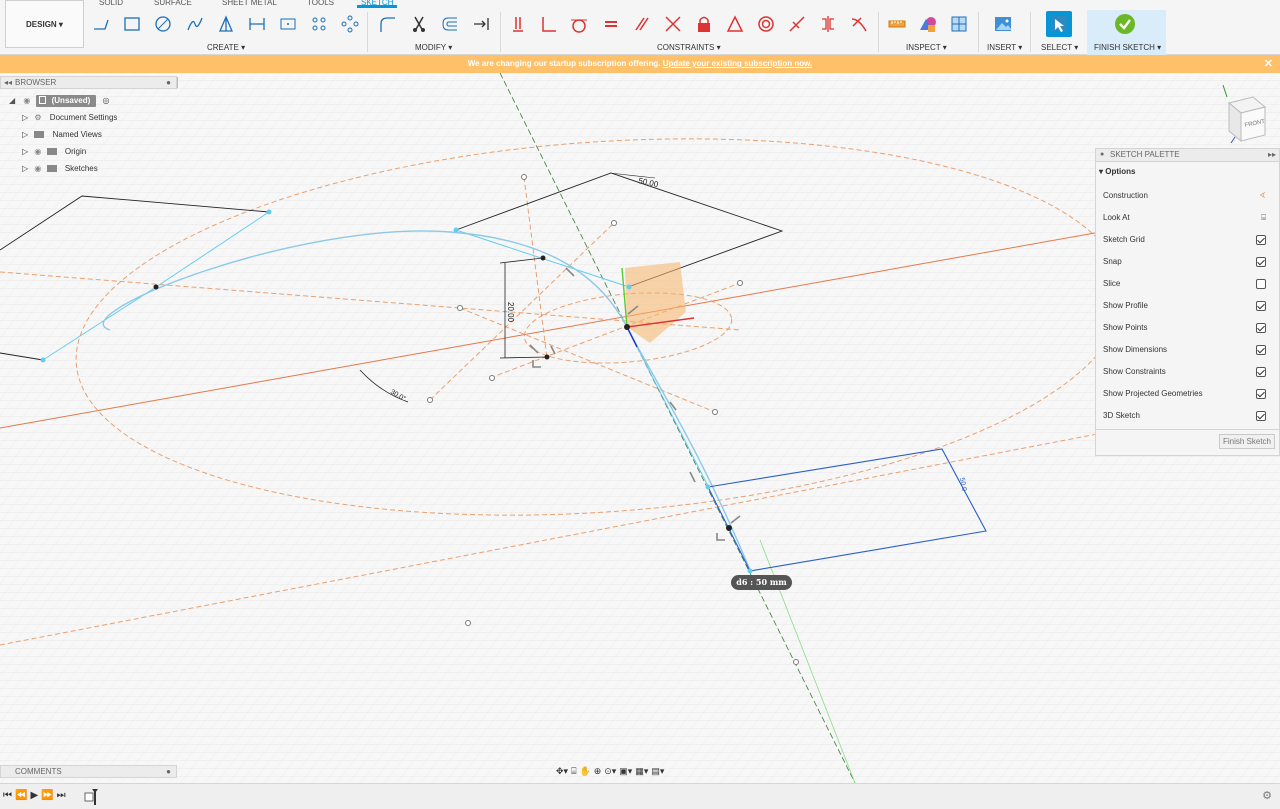  Describe the element at coordinates (450, 24) in the screenshot. I see `offset-tool-icon` at that location.